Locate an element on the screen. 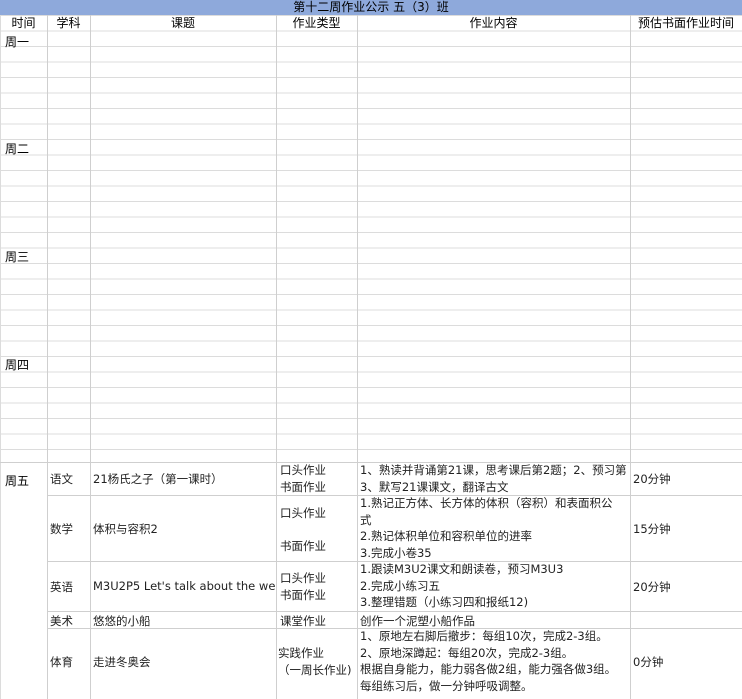 The image size is (742, 699). content-line: 2.完成小练习五 is located at coordinates (400, 585).